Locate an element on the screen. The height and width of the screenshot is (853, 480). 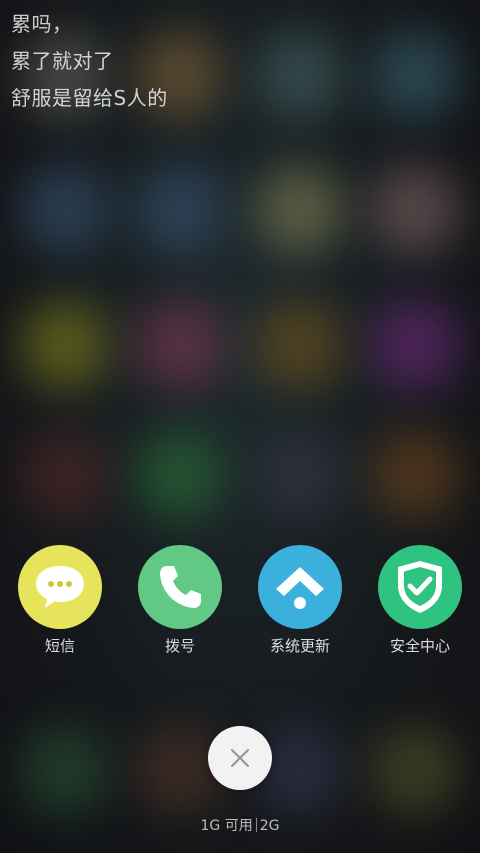
close-icon is located at coordinates (240, 758).